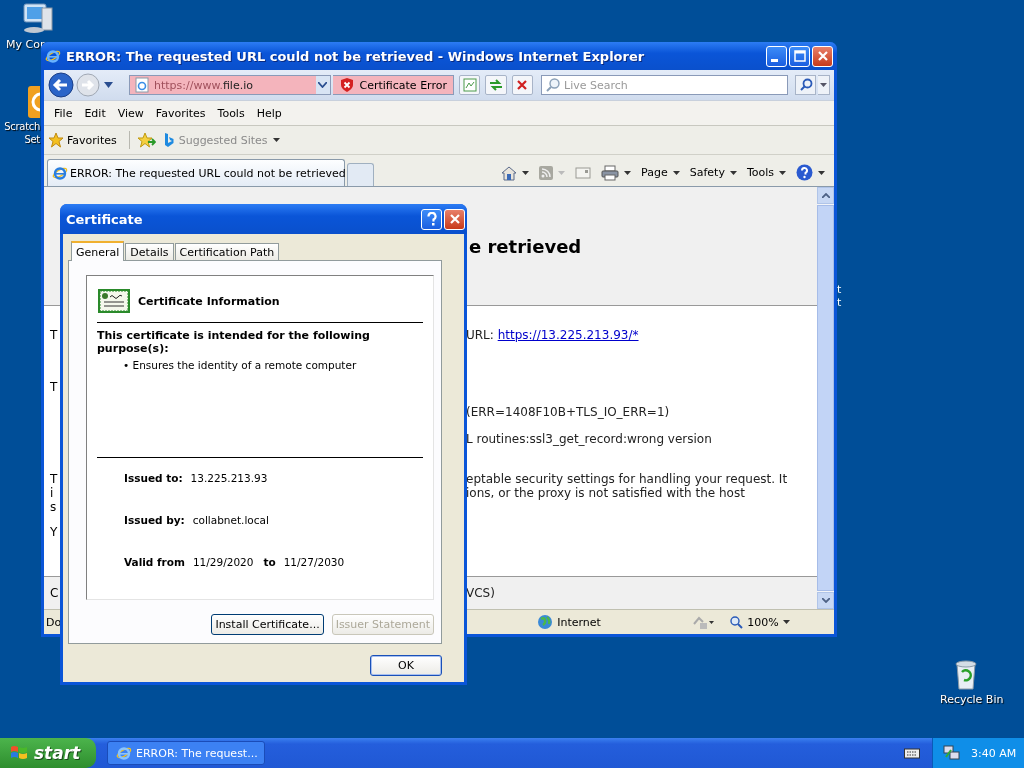 This screenshot has height=768, width=1024. I want to click on page-text: C, so click(54, 593).